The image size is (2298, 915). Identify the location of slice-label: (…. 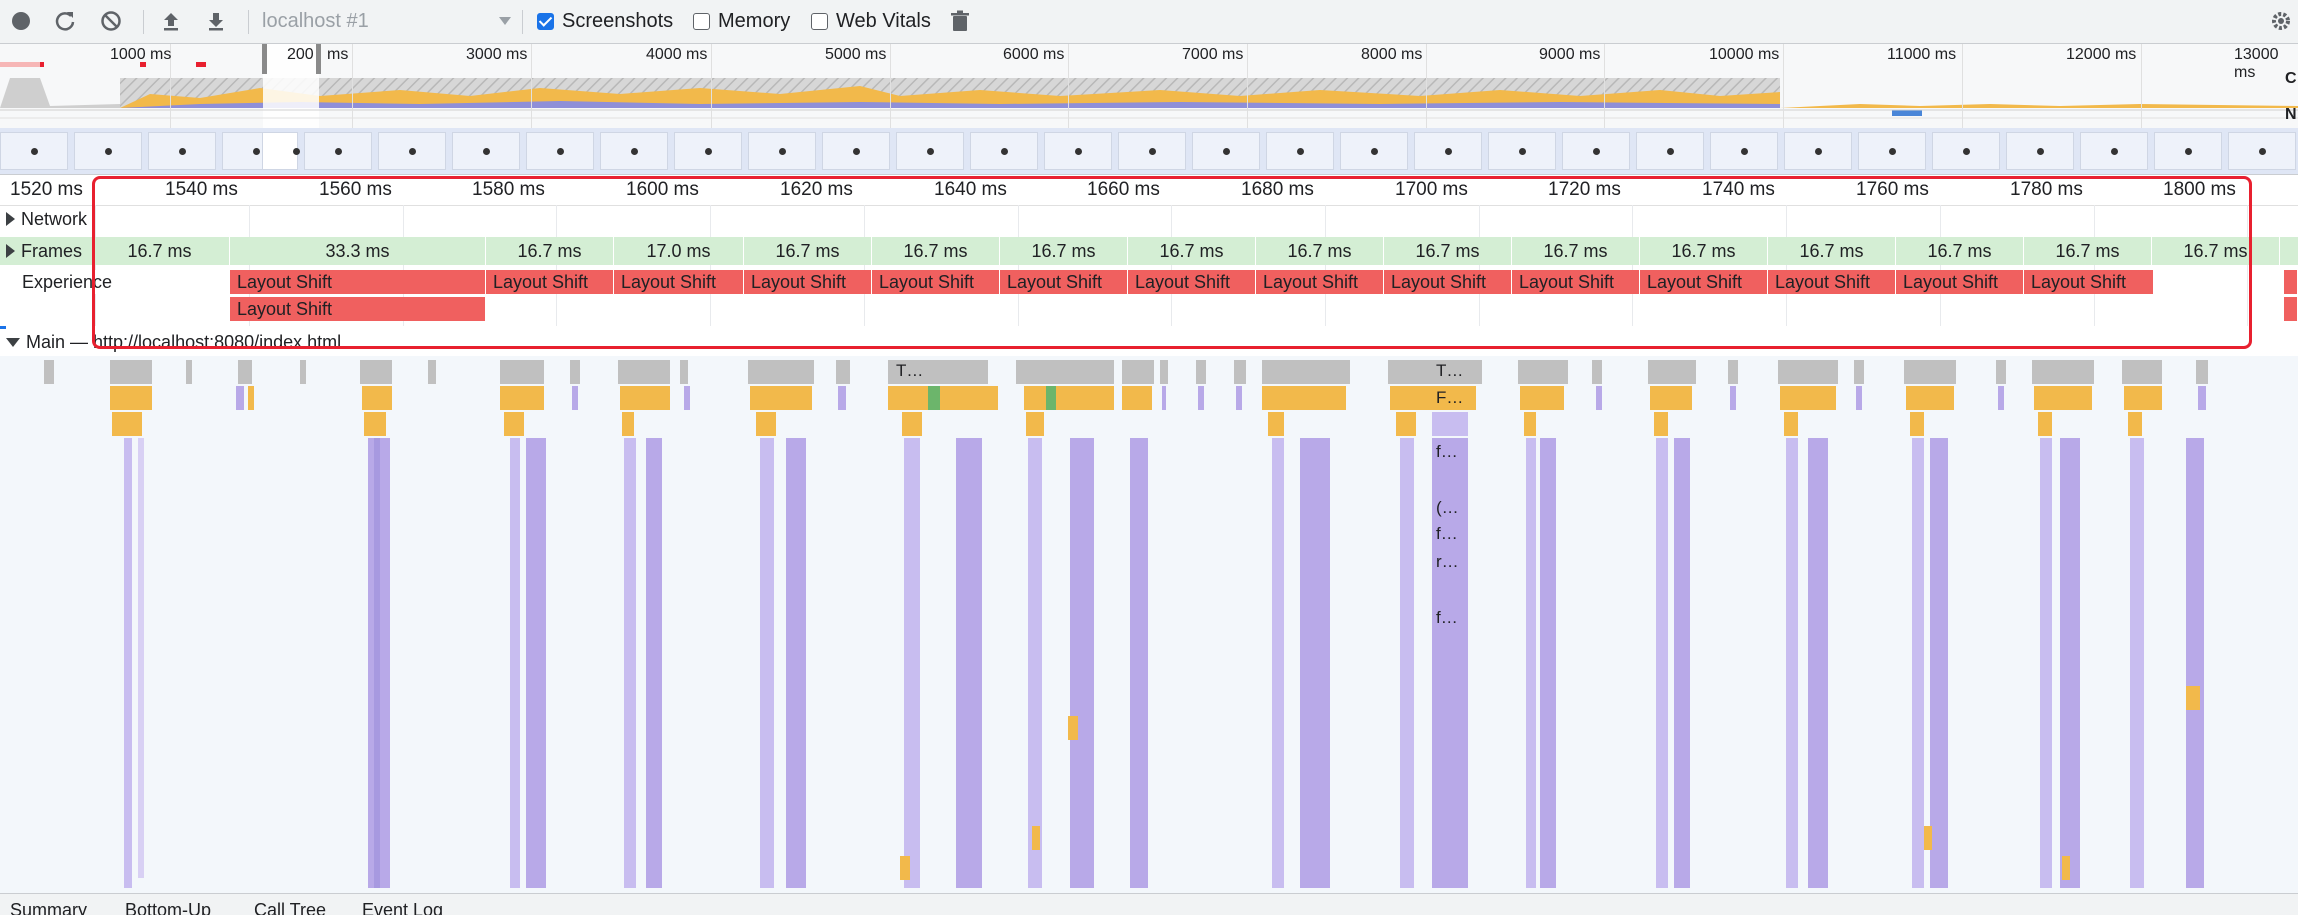
(1447, 508).